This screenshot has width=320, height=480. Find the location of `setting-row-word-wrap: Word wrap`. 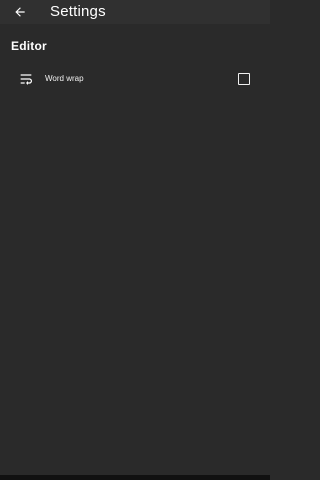

setting-row-word-wrap: Word wrap is located at coordinates (135, 79).